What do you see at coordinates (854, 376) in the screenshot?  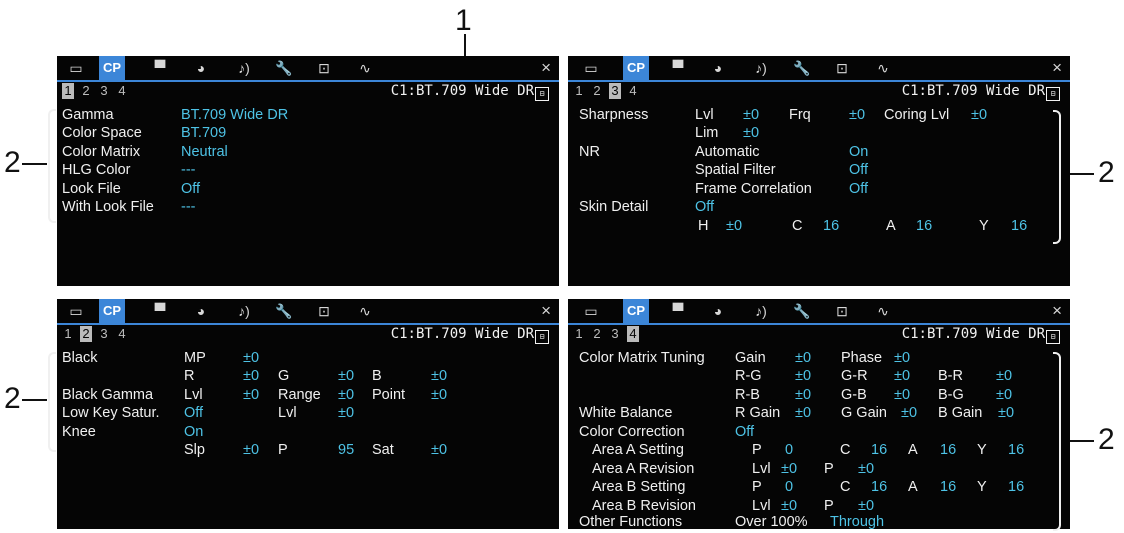 I see `cmt-gr-label: G-R` at bounding box center [854, 376].